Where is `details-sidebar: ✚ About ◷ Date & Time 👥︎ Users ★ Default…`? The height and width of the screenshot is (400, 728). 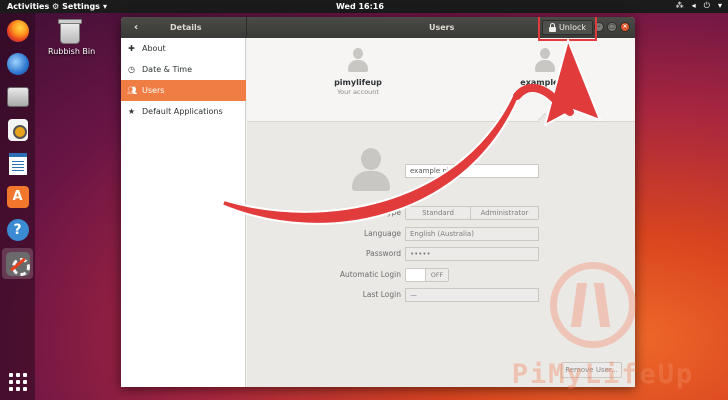 details-sidebar: ✚ About ◷ Date & Time 👥︎ Users ★ Default… is located at coordinates (183, 212).